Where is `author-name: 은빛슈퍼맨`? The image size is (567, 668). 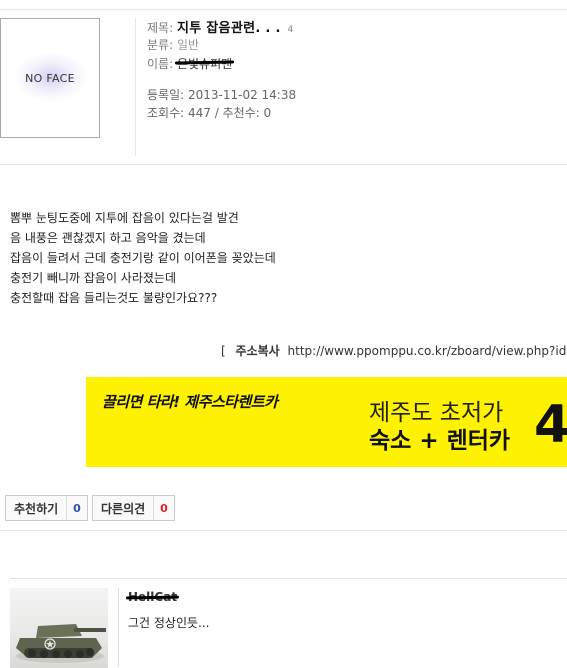 author-name: 은빛슈퍼맨 is located at coordinates (204, 63).